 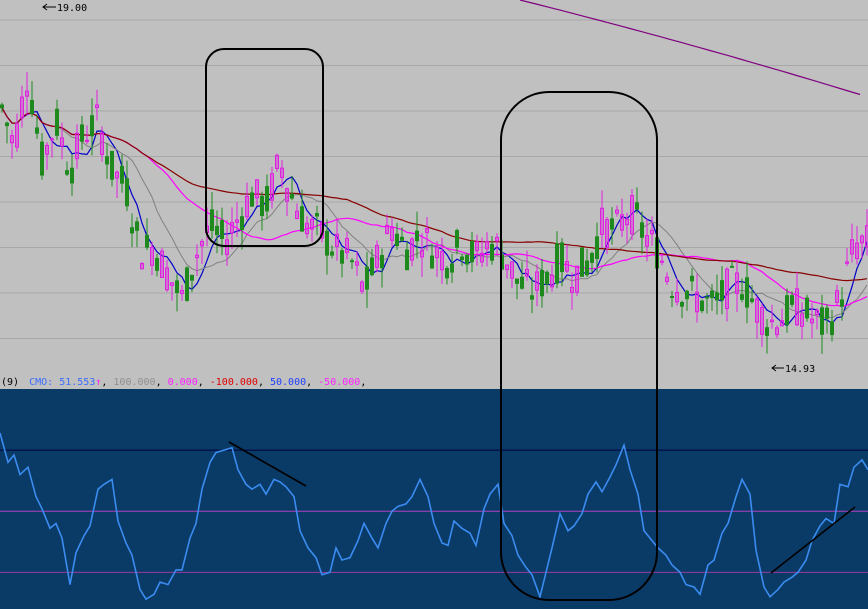 I want to click on legend-50: 50.000, so click(x=288, y=382).